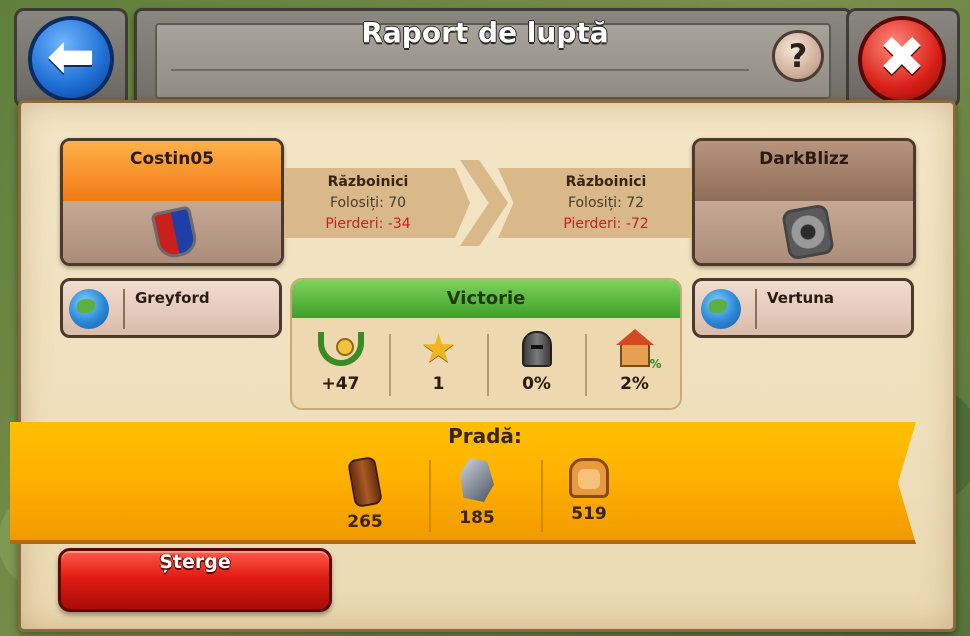  Describe the element at coordinates (365, 482) in the screenshot. I see `wood-icon` at that location.